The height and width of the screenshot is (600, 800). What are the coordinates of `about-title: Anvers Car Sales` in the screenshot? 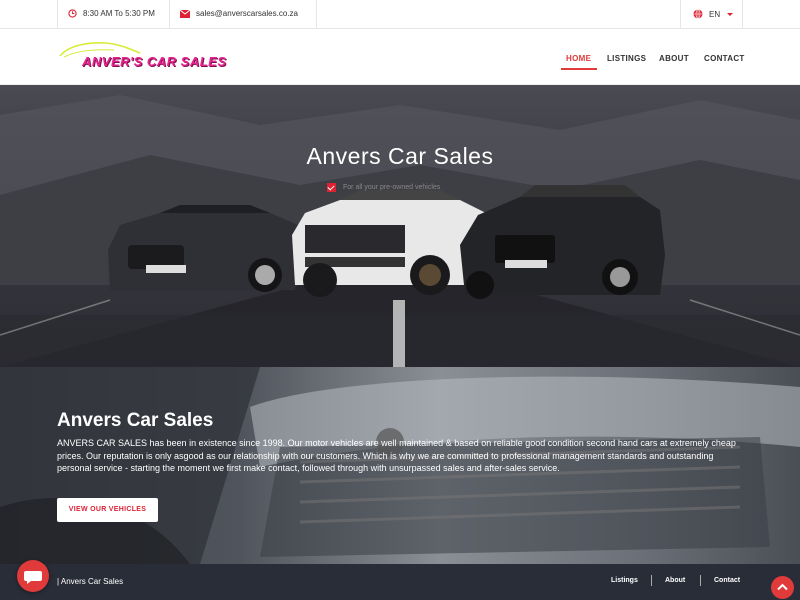 It's located at (135, 420).